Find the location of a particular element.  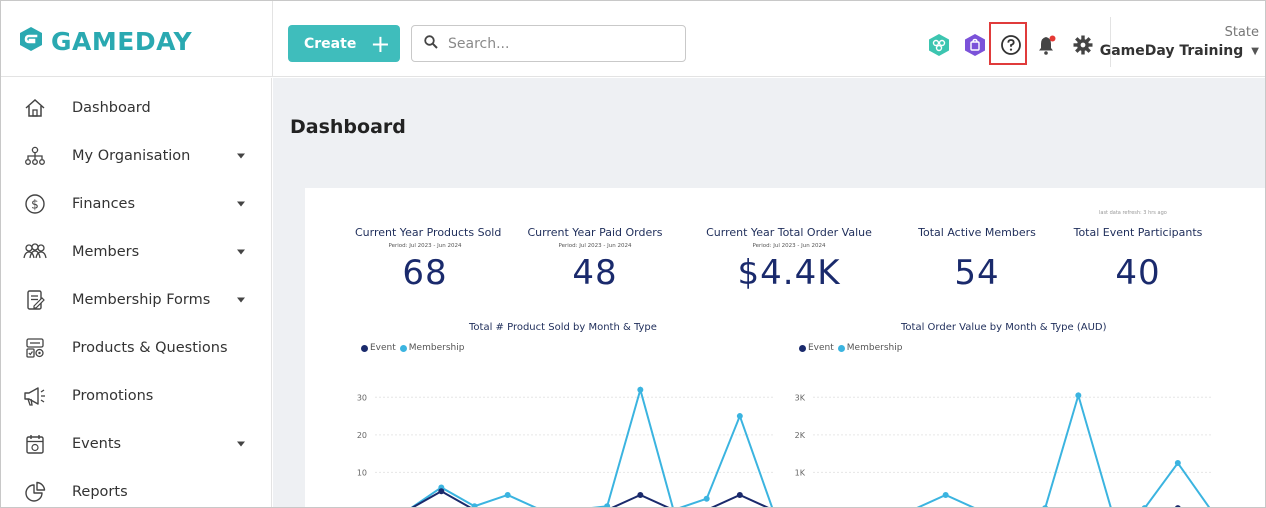

form-icon is located at coordinates (35, 300).